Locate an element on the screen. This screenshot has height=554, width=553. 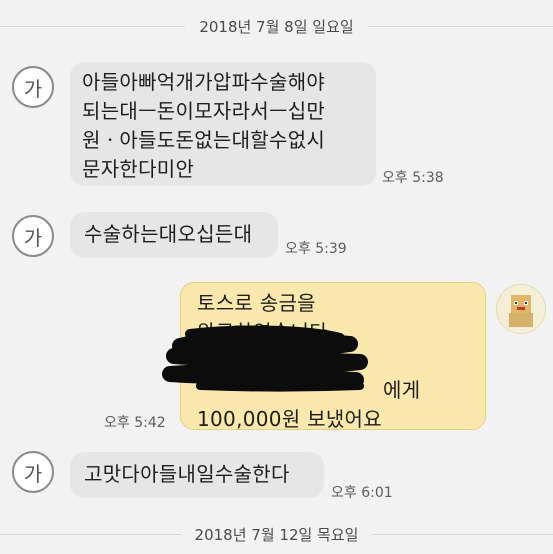
message-line: 원ㆍ아들도돈없는대할수없시 is located at coordinates (204, 140).